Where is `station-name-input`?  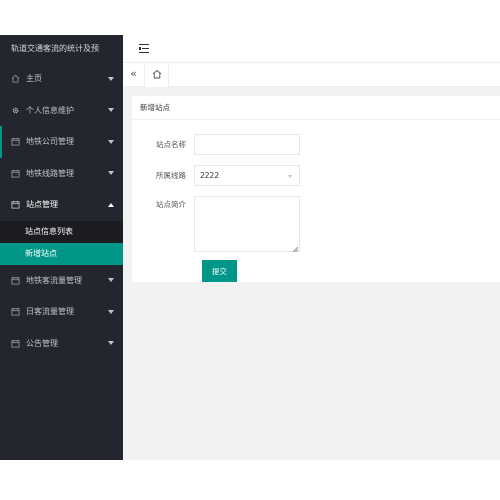
station-name-input is located at coordinates (247, 144).